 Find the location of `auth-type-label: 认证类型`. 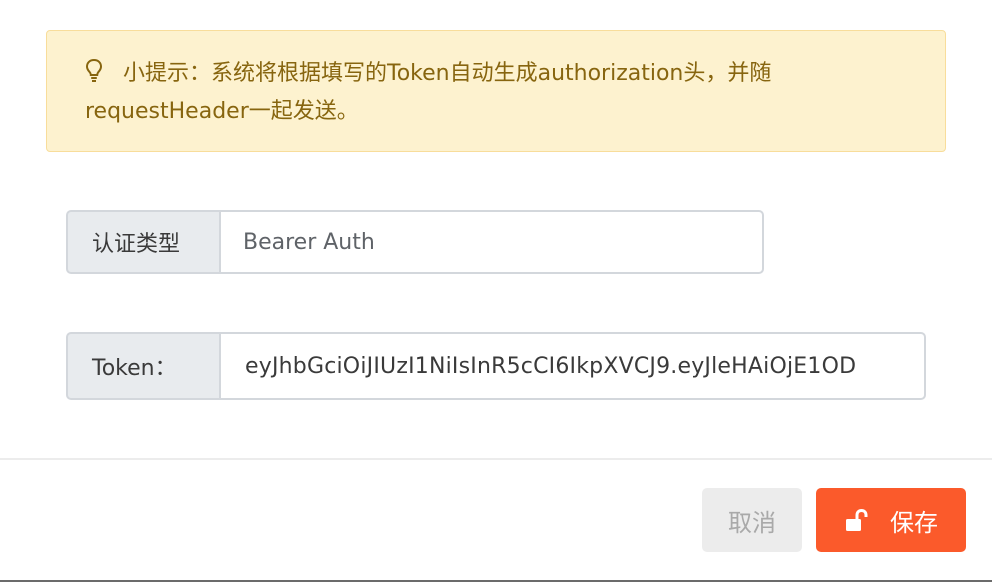

auth-type-label: 认证类型 is located at coordinates (142, 242).